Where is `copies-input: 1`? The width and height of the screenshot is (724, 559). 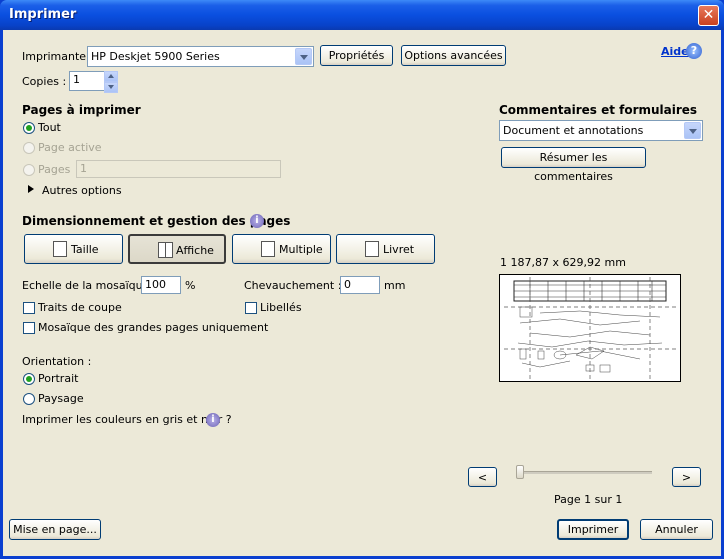 copies-input: 1 is located at coordinates (87, 81).